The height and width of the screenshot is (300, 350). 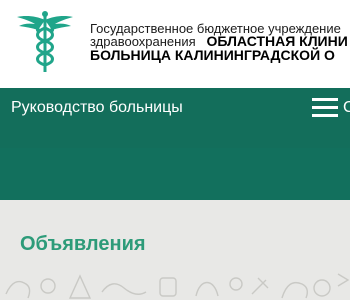 What do you see at coordinates (45, 41) in the screenshot?
I see `caduceus-icon` at bounding box center [45, 41].